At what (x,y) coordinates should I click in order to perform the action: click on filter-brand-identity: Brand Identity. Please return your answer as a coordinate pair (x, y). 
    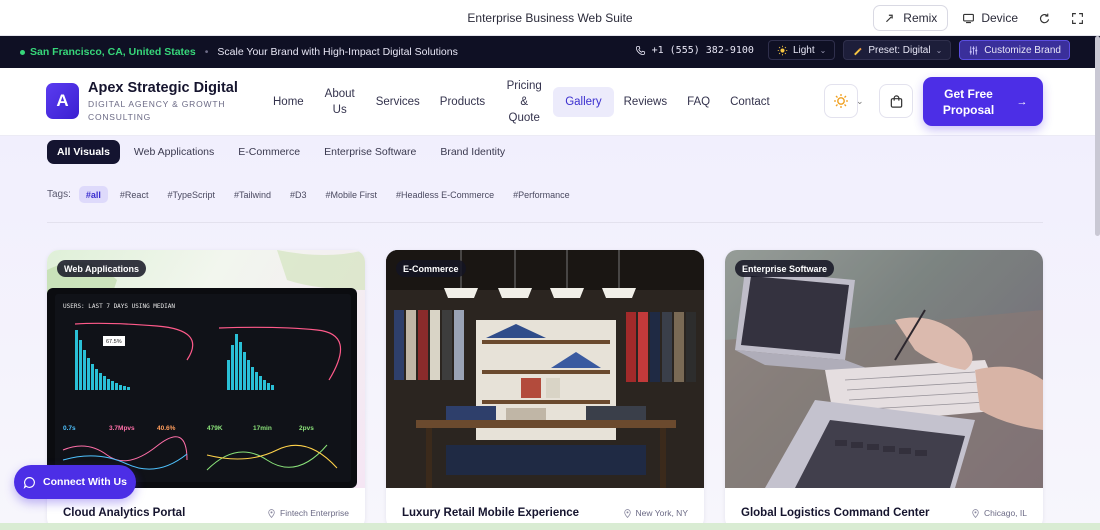
    Looking at the image, I should click on (472, 152).